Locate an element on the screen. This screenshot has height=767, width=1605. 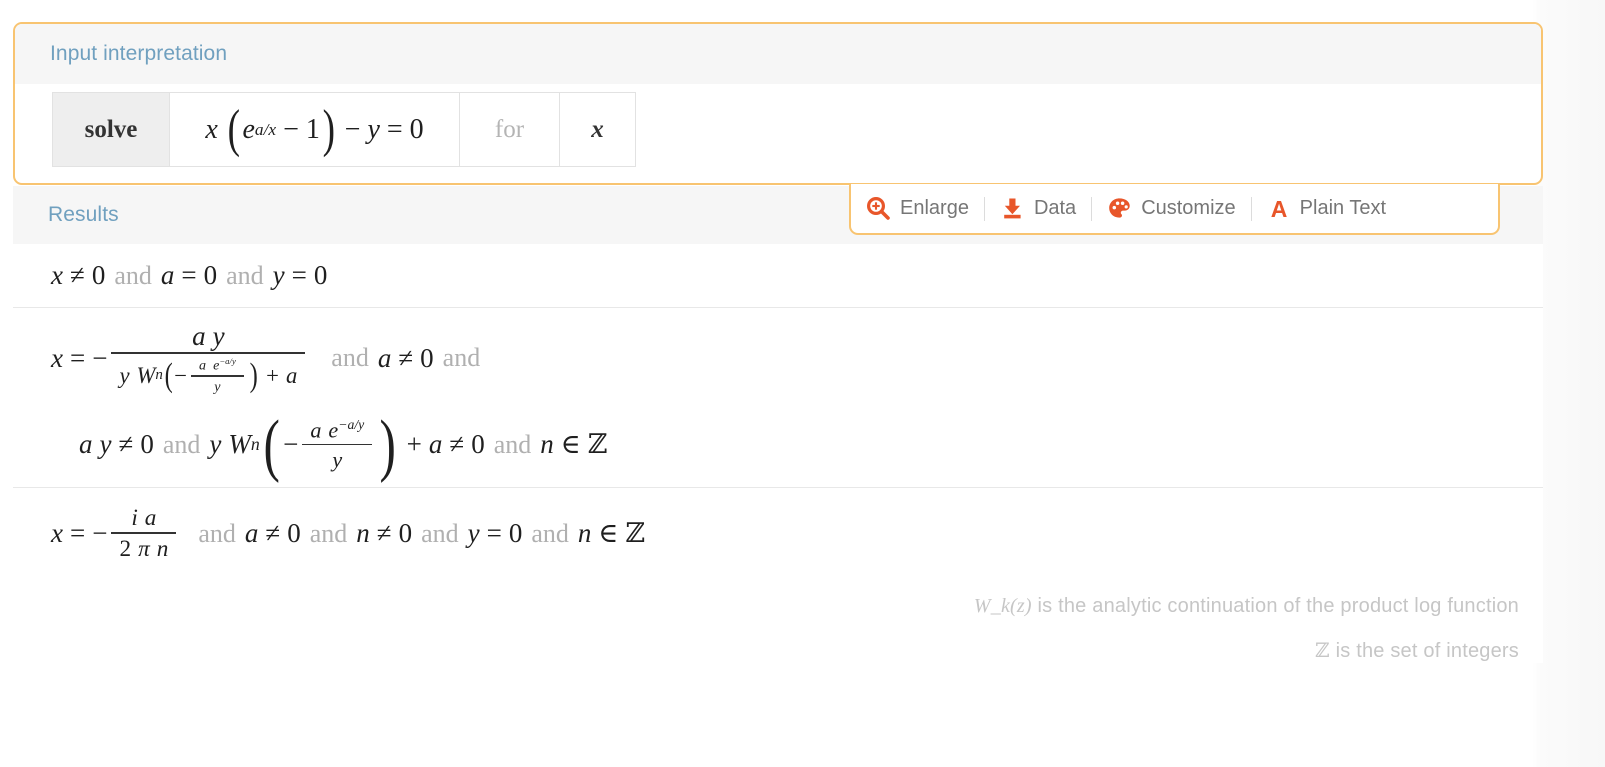
r2b-y: y is located at coordinates (105, 444).